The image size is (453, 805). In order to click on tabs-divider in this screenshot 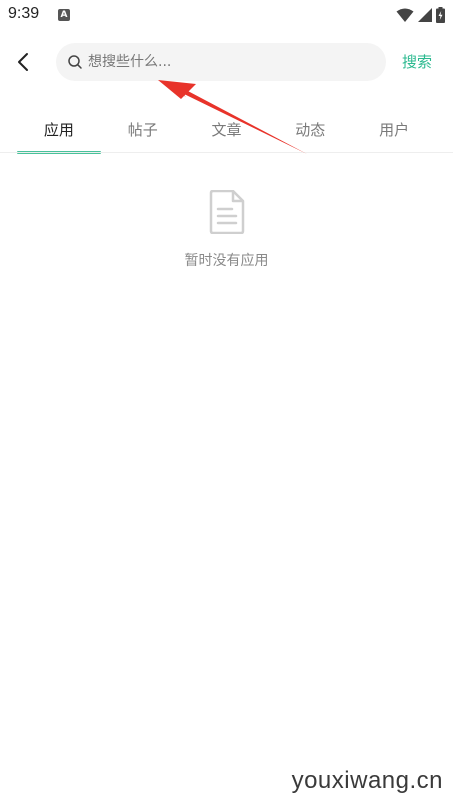, I will do `click(226, 152)`.